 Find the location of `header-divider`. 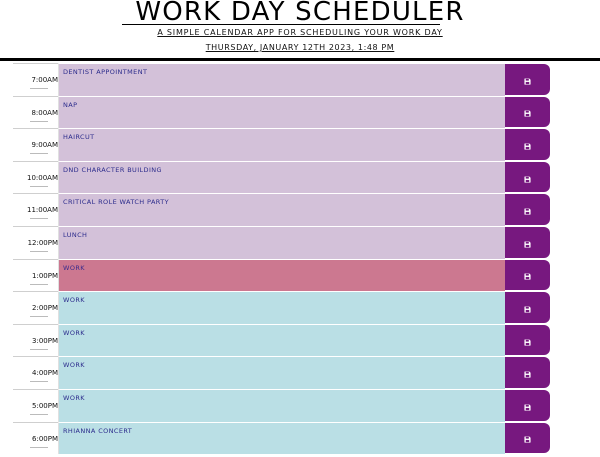

header-divider is located at coordinates (300, 59).